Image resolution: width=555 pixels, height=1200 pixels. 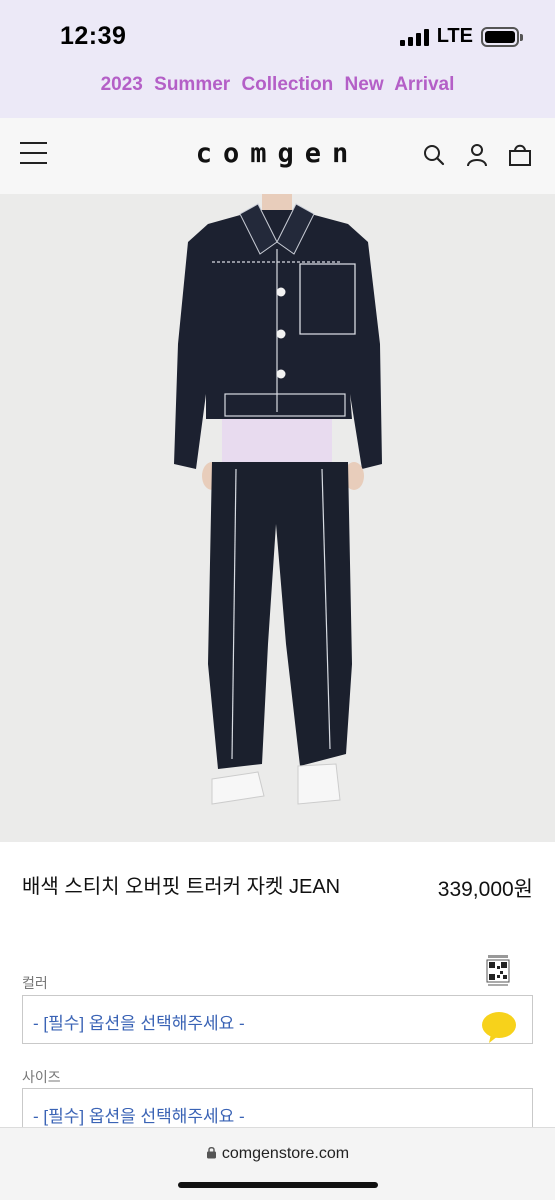 What do you see at coordinates (498, 972) in the screenshot?
I see `qr-code-icon` at bounding box center [498, 972].